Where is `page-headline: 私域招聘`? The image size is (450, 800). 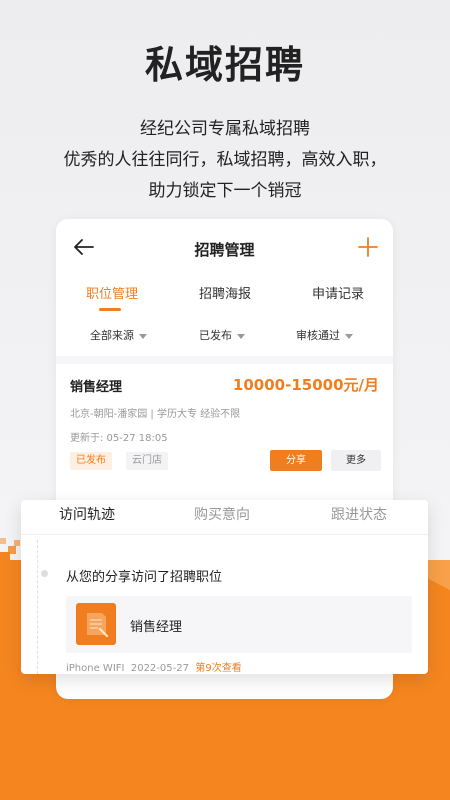 page-headline: 私域招聘 is located at coordinates (224, 65).